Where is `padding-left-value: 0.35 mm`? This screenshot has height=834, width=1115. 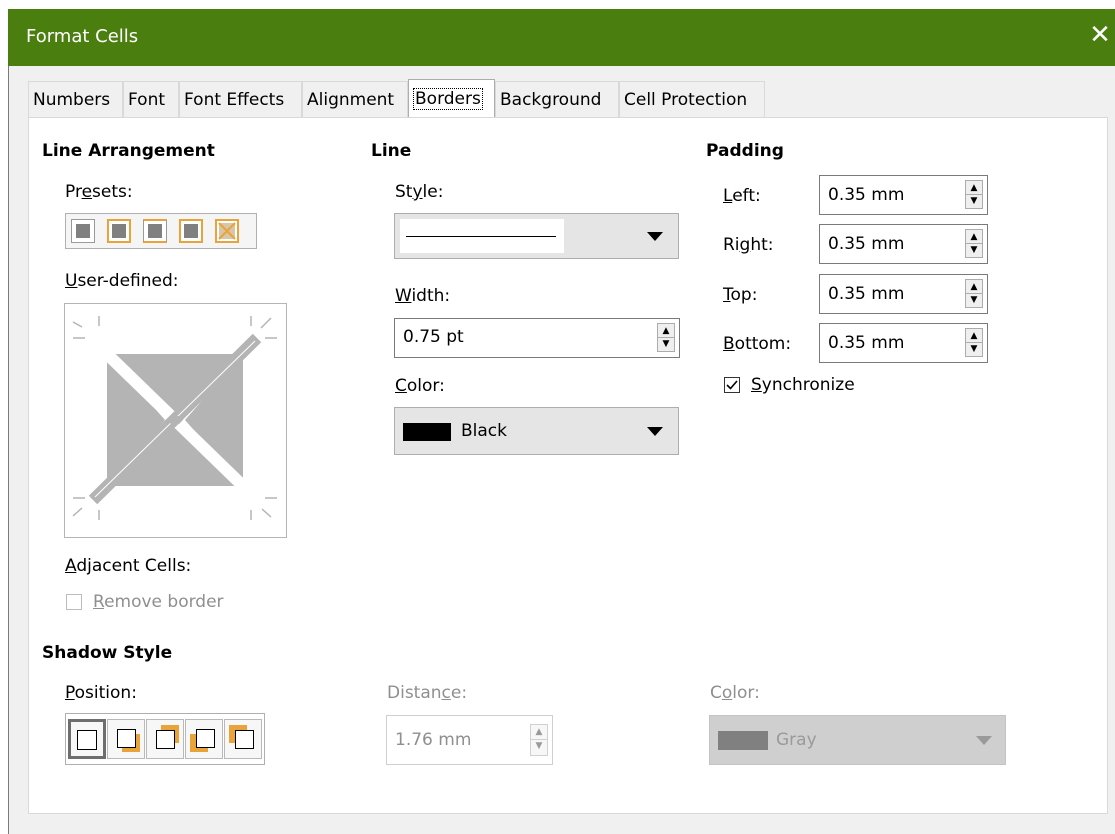
padding-left-value: 0.35 mm is located at coordinates (866, 195).